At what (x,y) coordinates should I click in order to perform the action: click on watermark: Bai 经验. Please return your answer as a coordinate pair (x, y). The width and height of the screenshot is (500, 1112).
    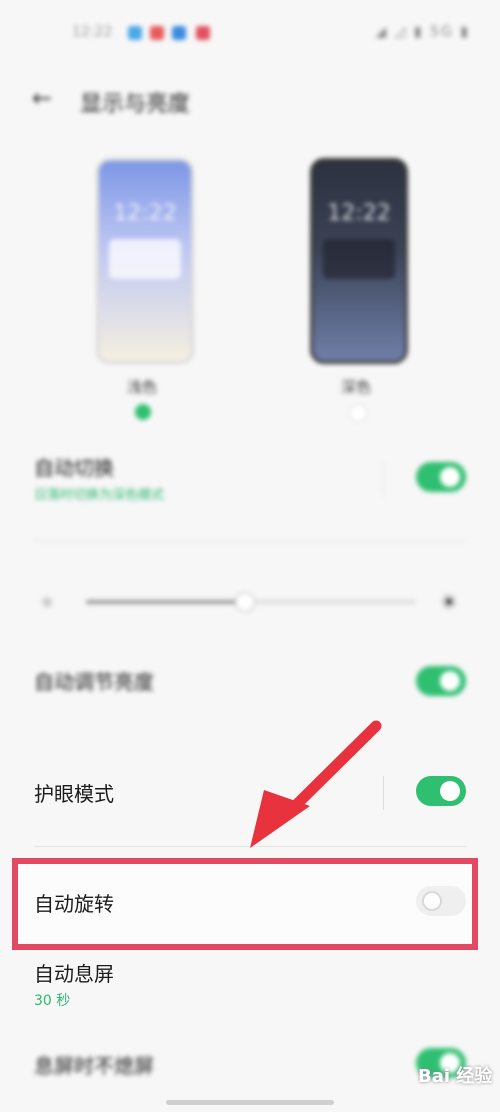
    Looking at the image, I should click on (455, 1076).